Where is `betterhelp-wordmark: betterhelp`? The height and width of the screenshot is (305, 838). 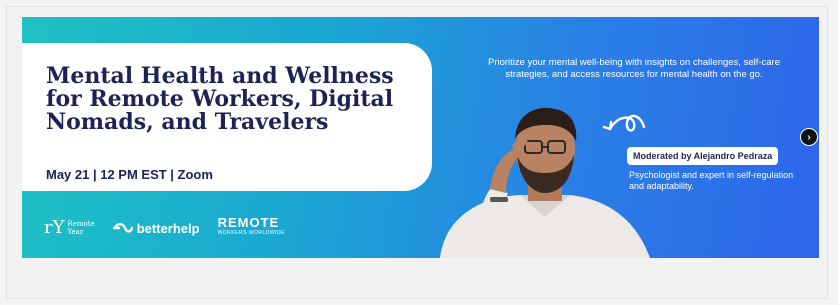 betterhelp-wordmark: betterhelp is located at coordinates (168, 228).